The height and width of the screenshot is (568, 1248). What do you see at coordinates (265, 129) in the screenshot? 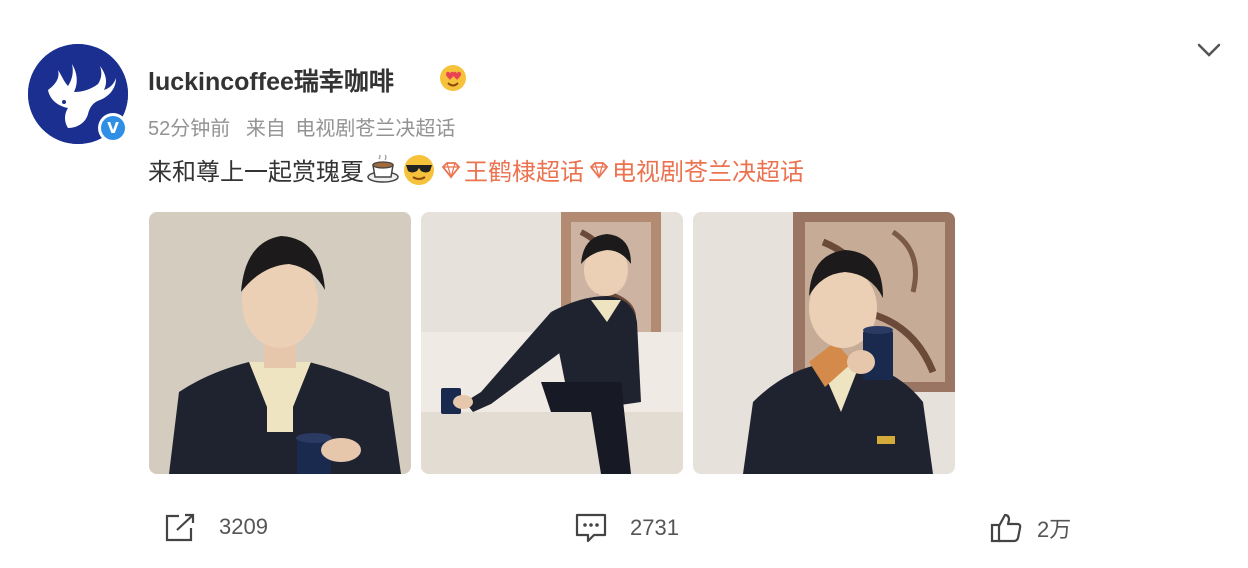
I see `source-prefix: 来自` at bounding box center [265, 129].